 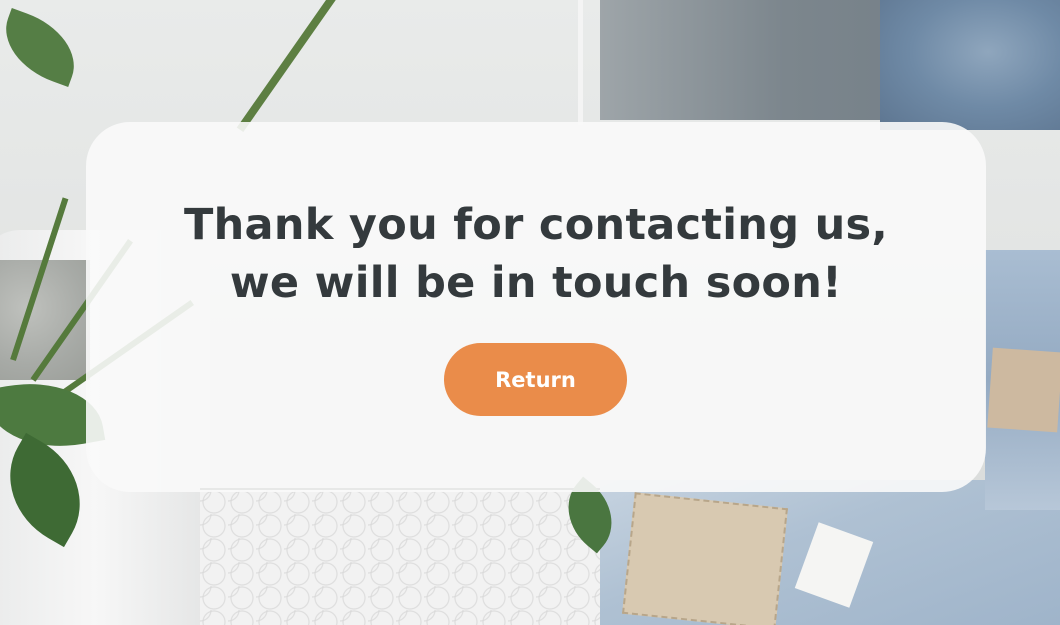 What do you see at coordinates (580, 62) in the screenshot?
I see `background-rod` at bounding box center [580, 62].